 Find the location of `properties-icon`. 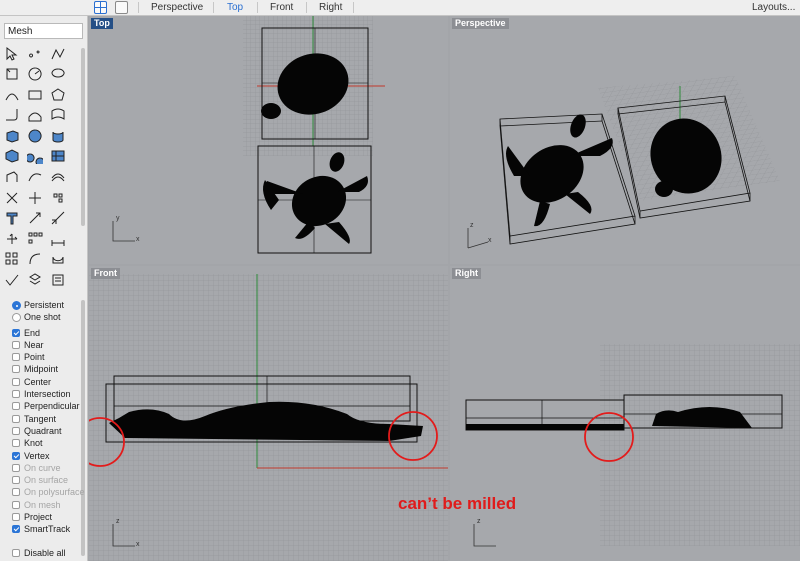

properties-icon is located at coordinates (58, 280).